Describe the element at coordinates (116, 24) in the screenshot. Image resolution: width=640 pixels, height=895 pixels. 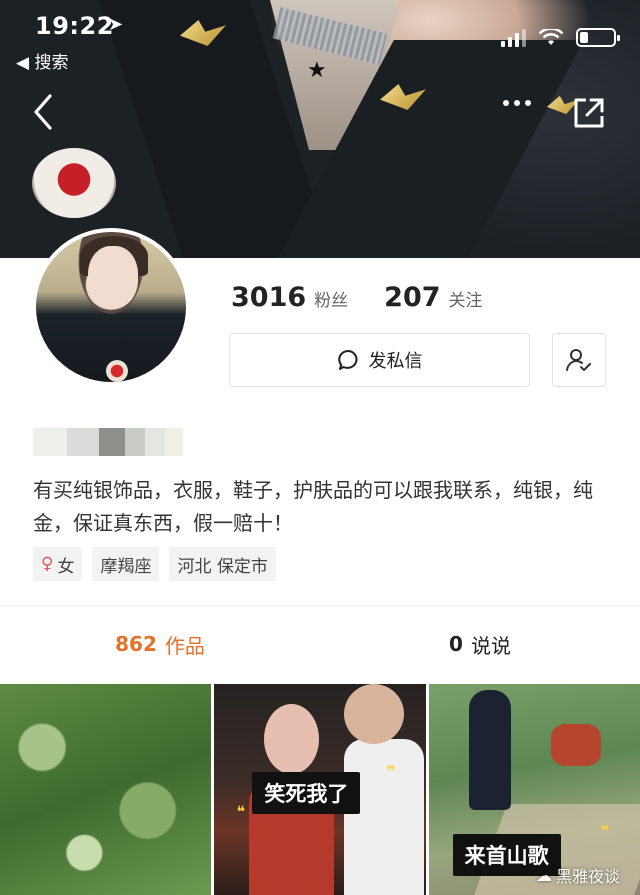
I see `location-arrow-icon: ➤` at that location.